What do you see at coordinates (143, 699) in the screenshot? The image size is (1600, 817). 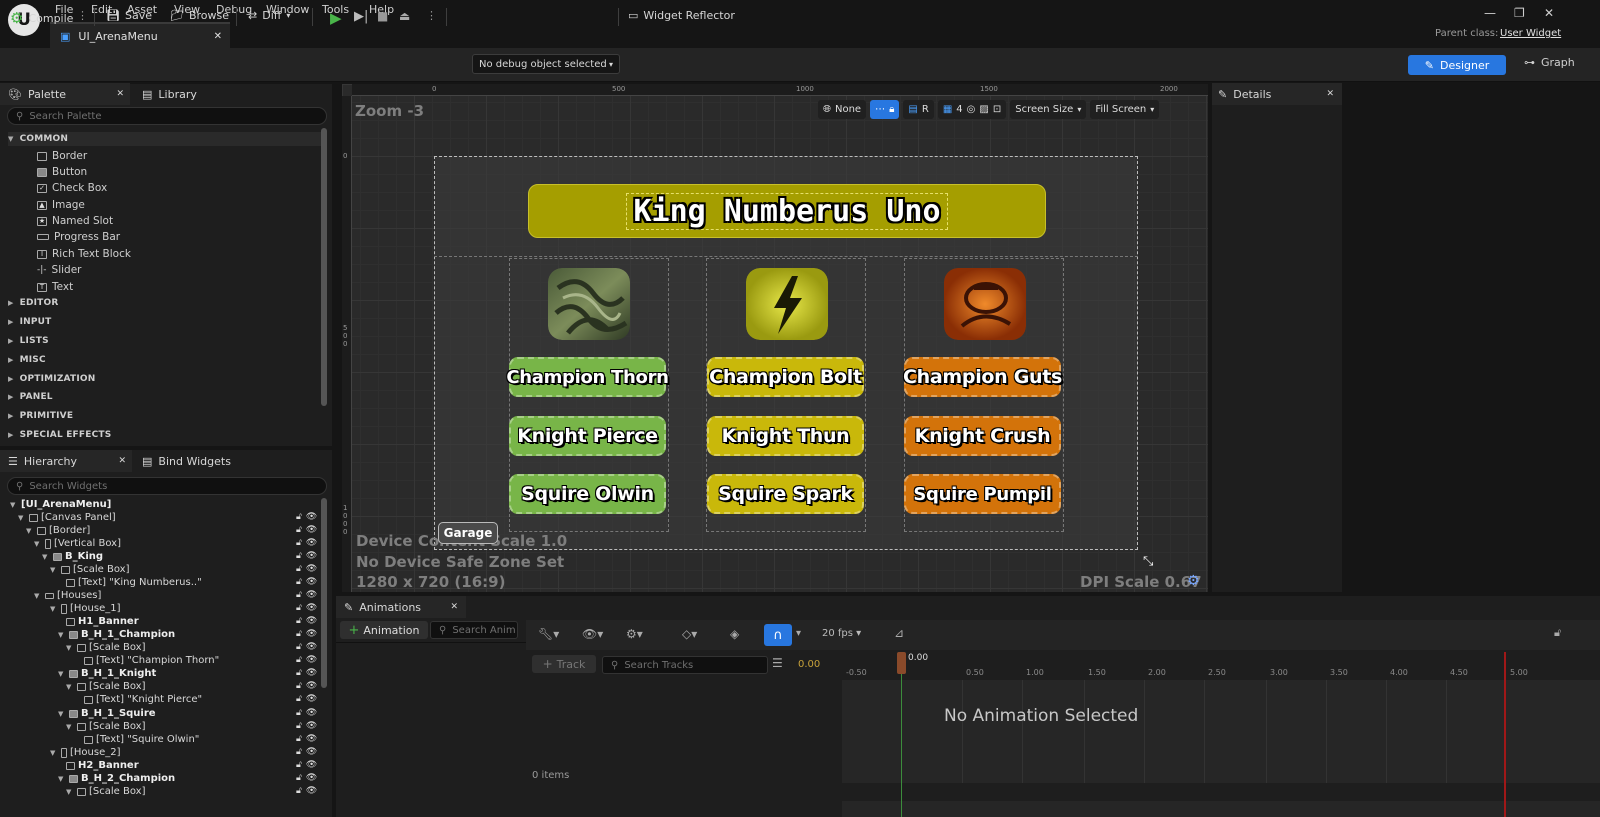 I see `tree-row: [Text] "Knight Pierce"` at bounding box center [143, 699].